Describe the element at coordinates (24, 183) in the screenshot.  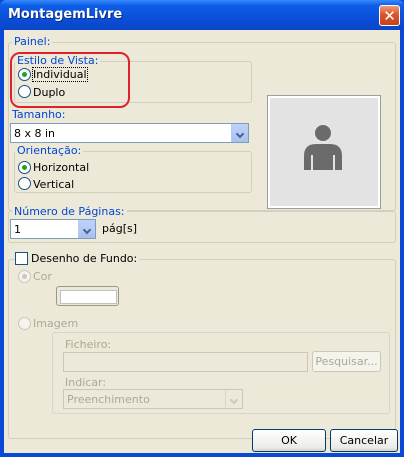
I see `radio-vertical` at that location.